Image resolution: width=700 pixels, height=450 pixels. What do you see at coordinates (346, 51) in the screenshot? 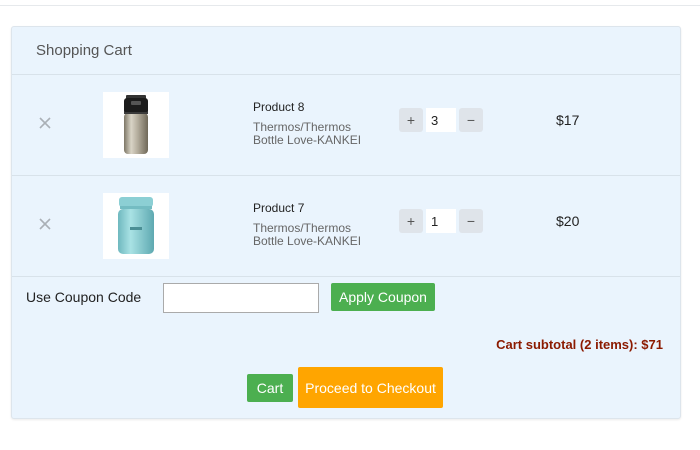
I see `cart-header: Shopping Cart` at bounding box center [346, 51].